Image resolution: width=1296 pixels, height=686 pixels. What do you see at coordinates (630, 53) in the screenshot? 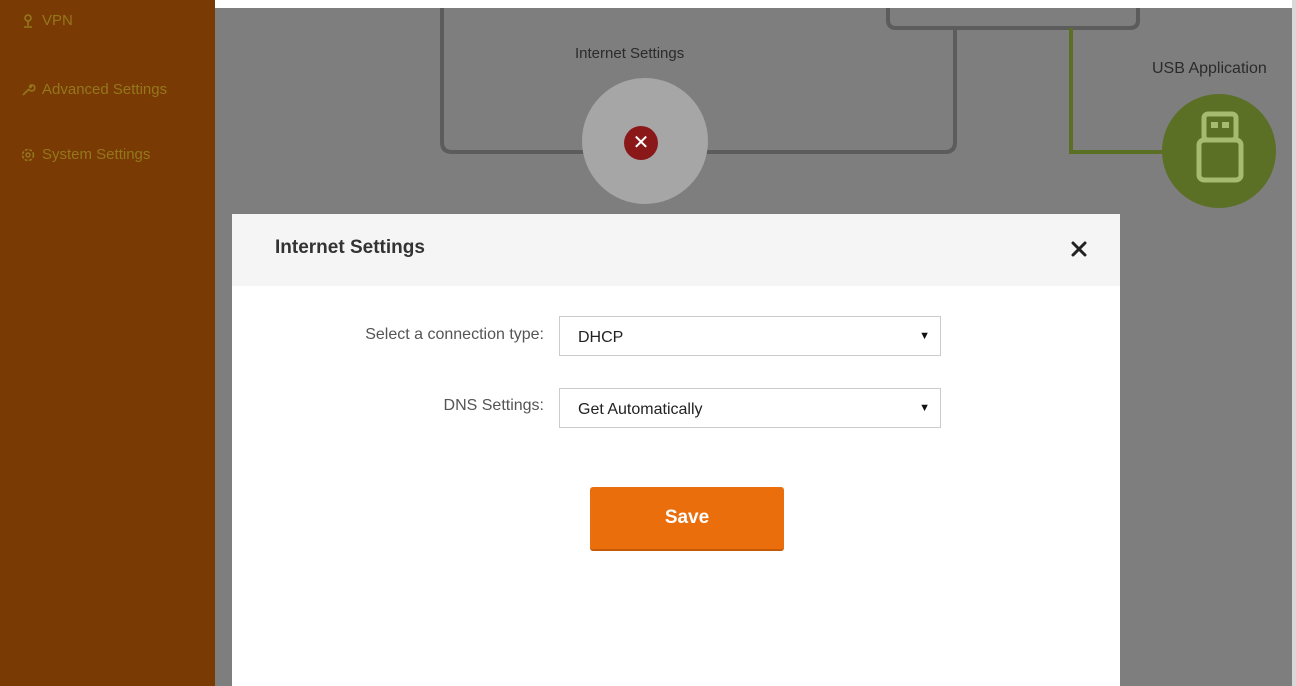
I see `internet-settings-node-label: Internet Settings` at bounding box center [630, 53].